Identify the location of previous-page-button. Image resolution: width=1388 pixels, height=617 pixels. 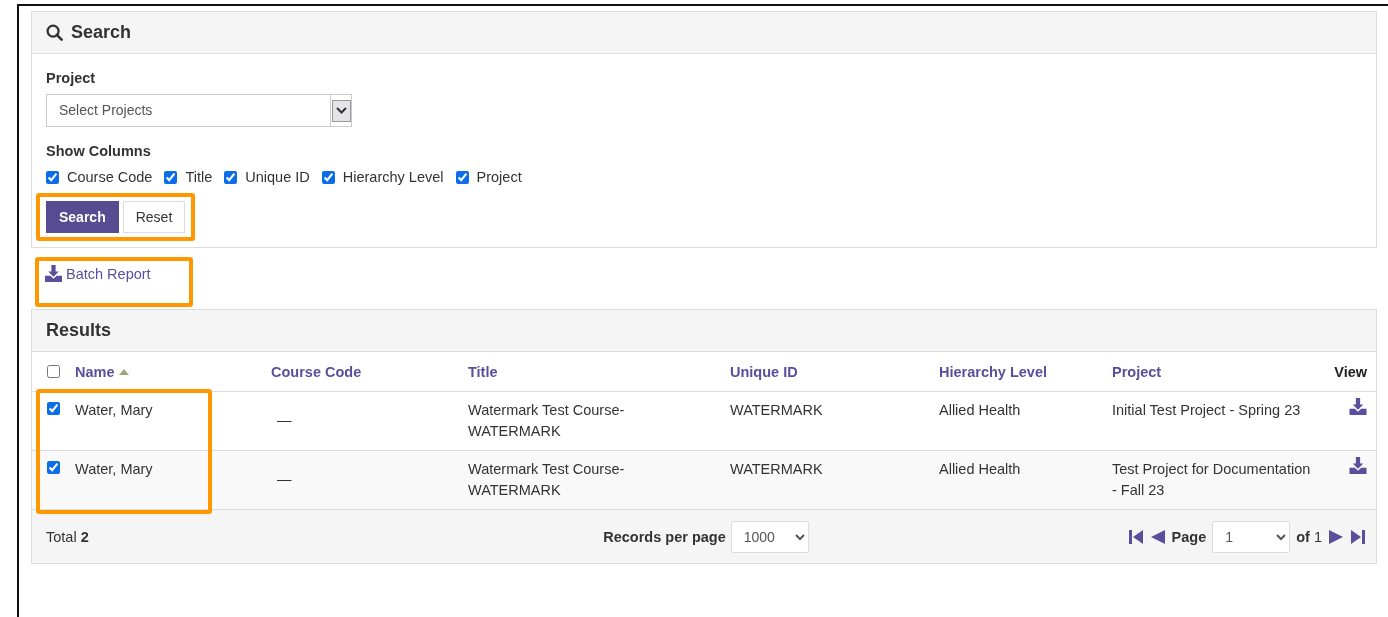
(1157, 536).